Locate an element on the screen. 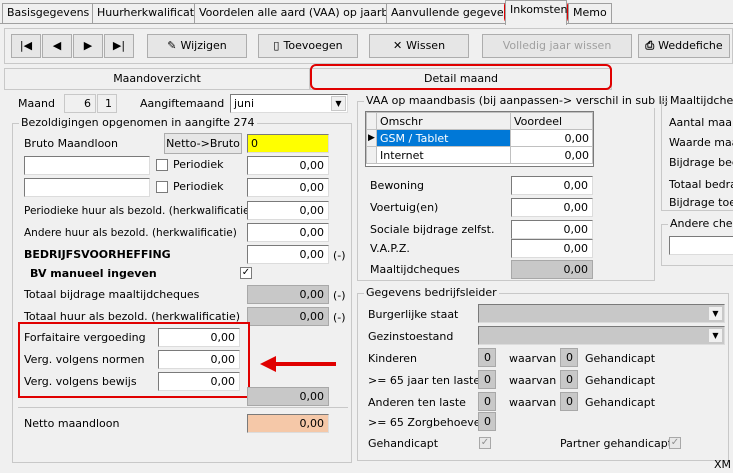  print-button: ⎙ Weddefiche is located at coordinates (684, 46).